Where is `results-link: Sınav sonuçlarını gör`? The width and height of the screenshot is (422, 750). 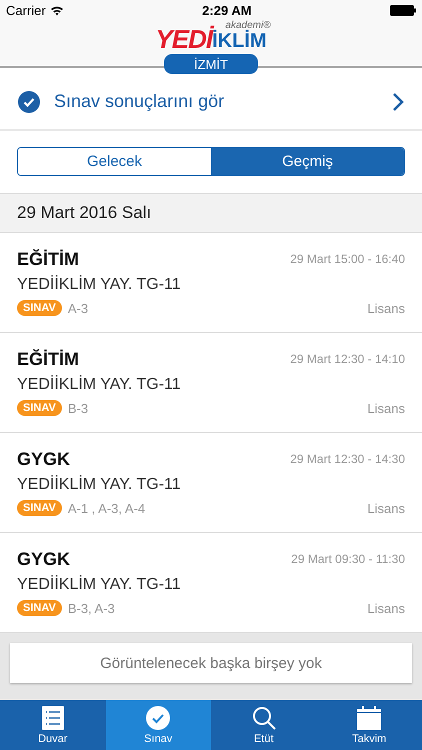
results-link: Sınav sonuçlarını gör is located at coordinates (216, 101).